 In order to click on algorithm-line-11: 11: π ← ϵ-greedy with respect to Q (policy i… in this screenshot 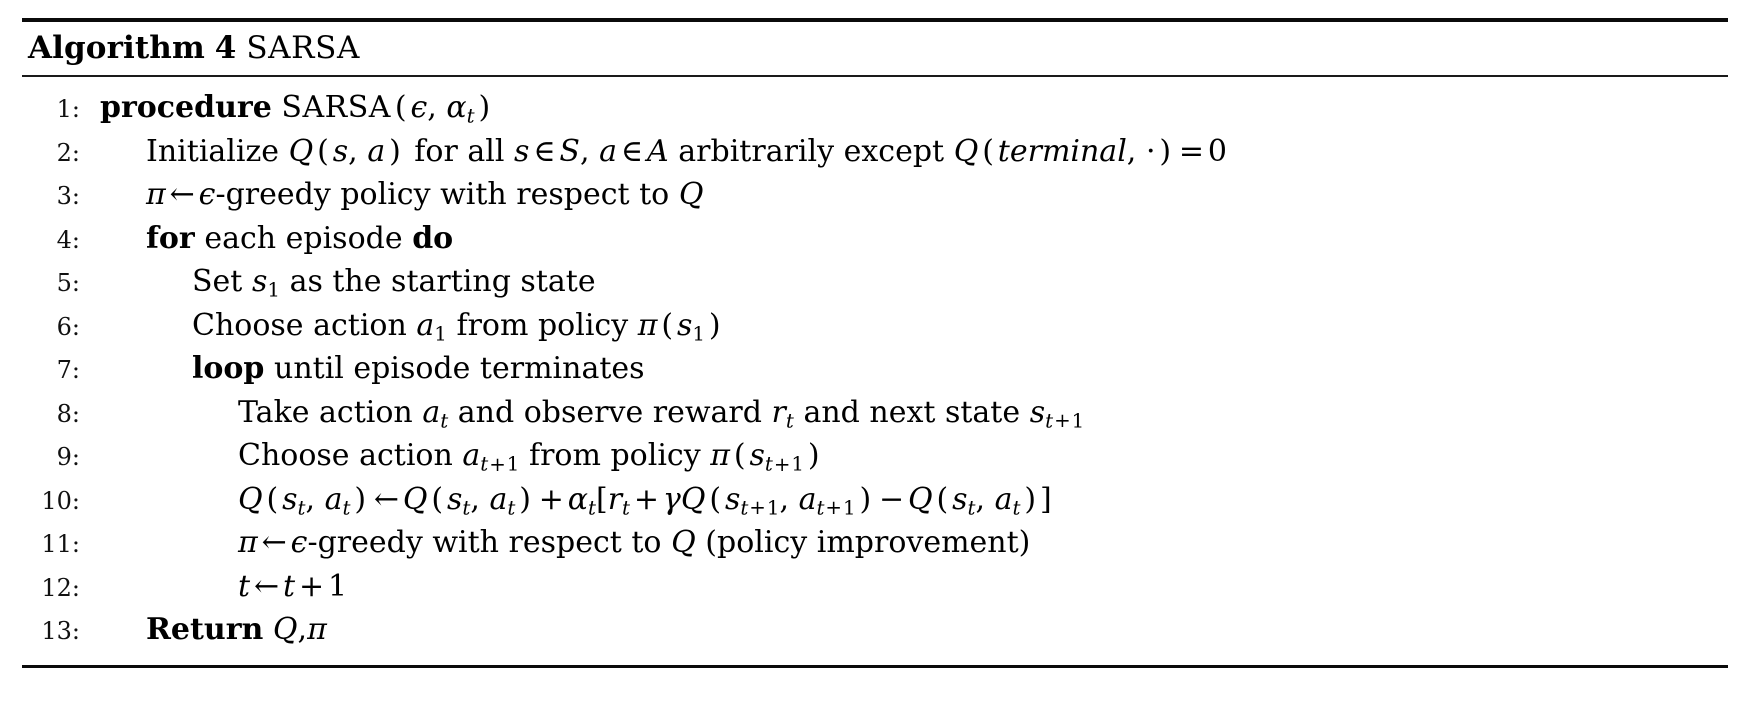, I will do `click(875, 544)`.